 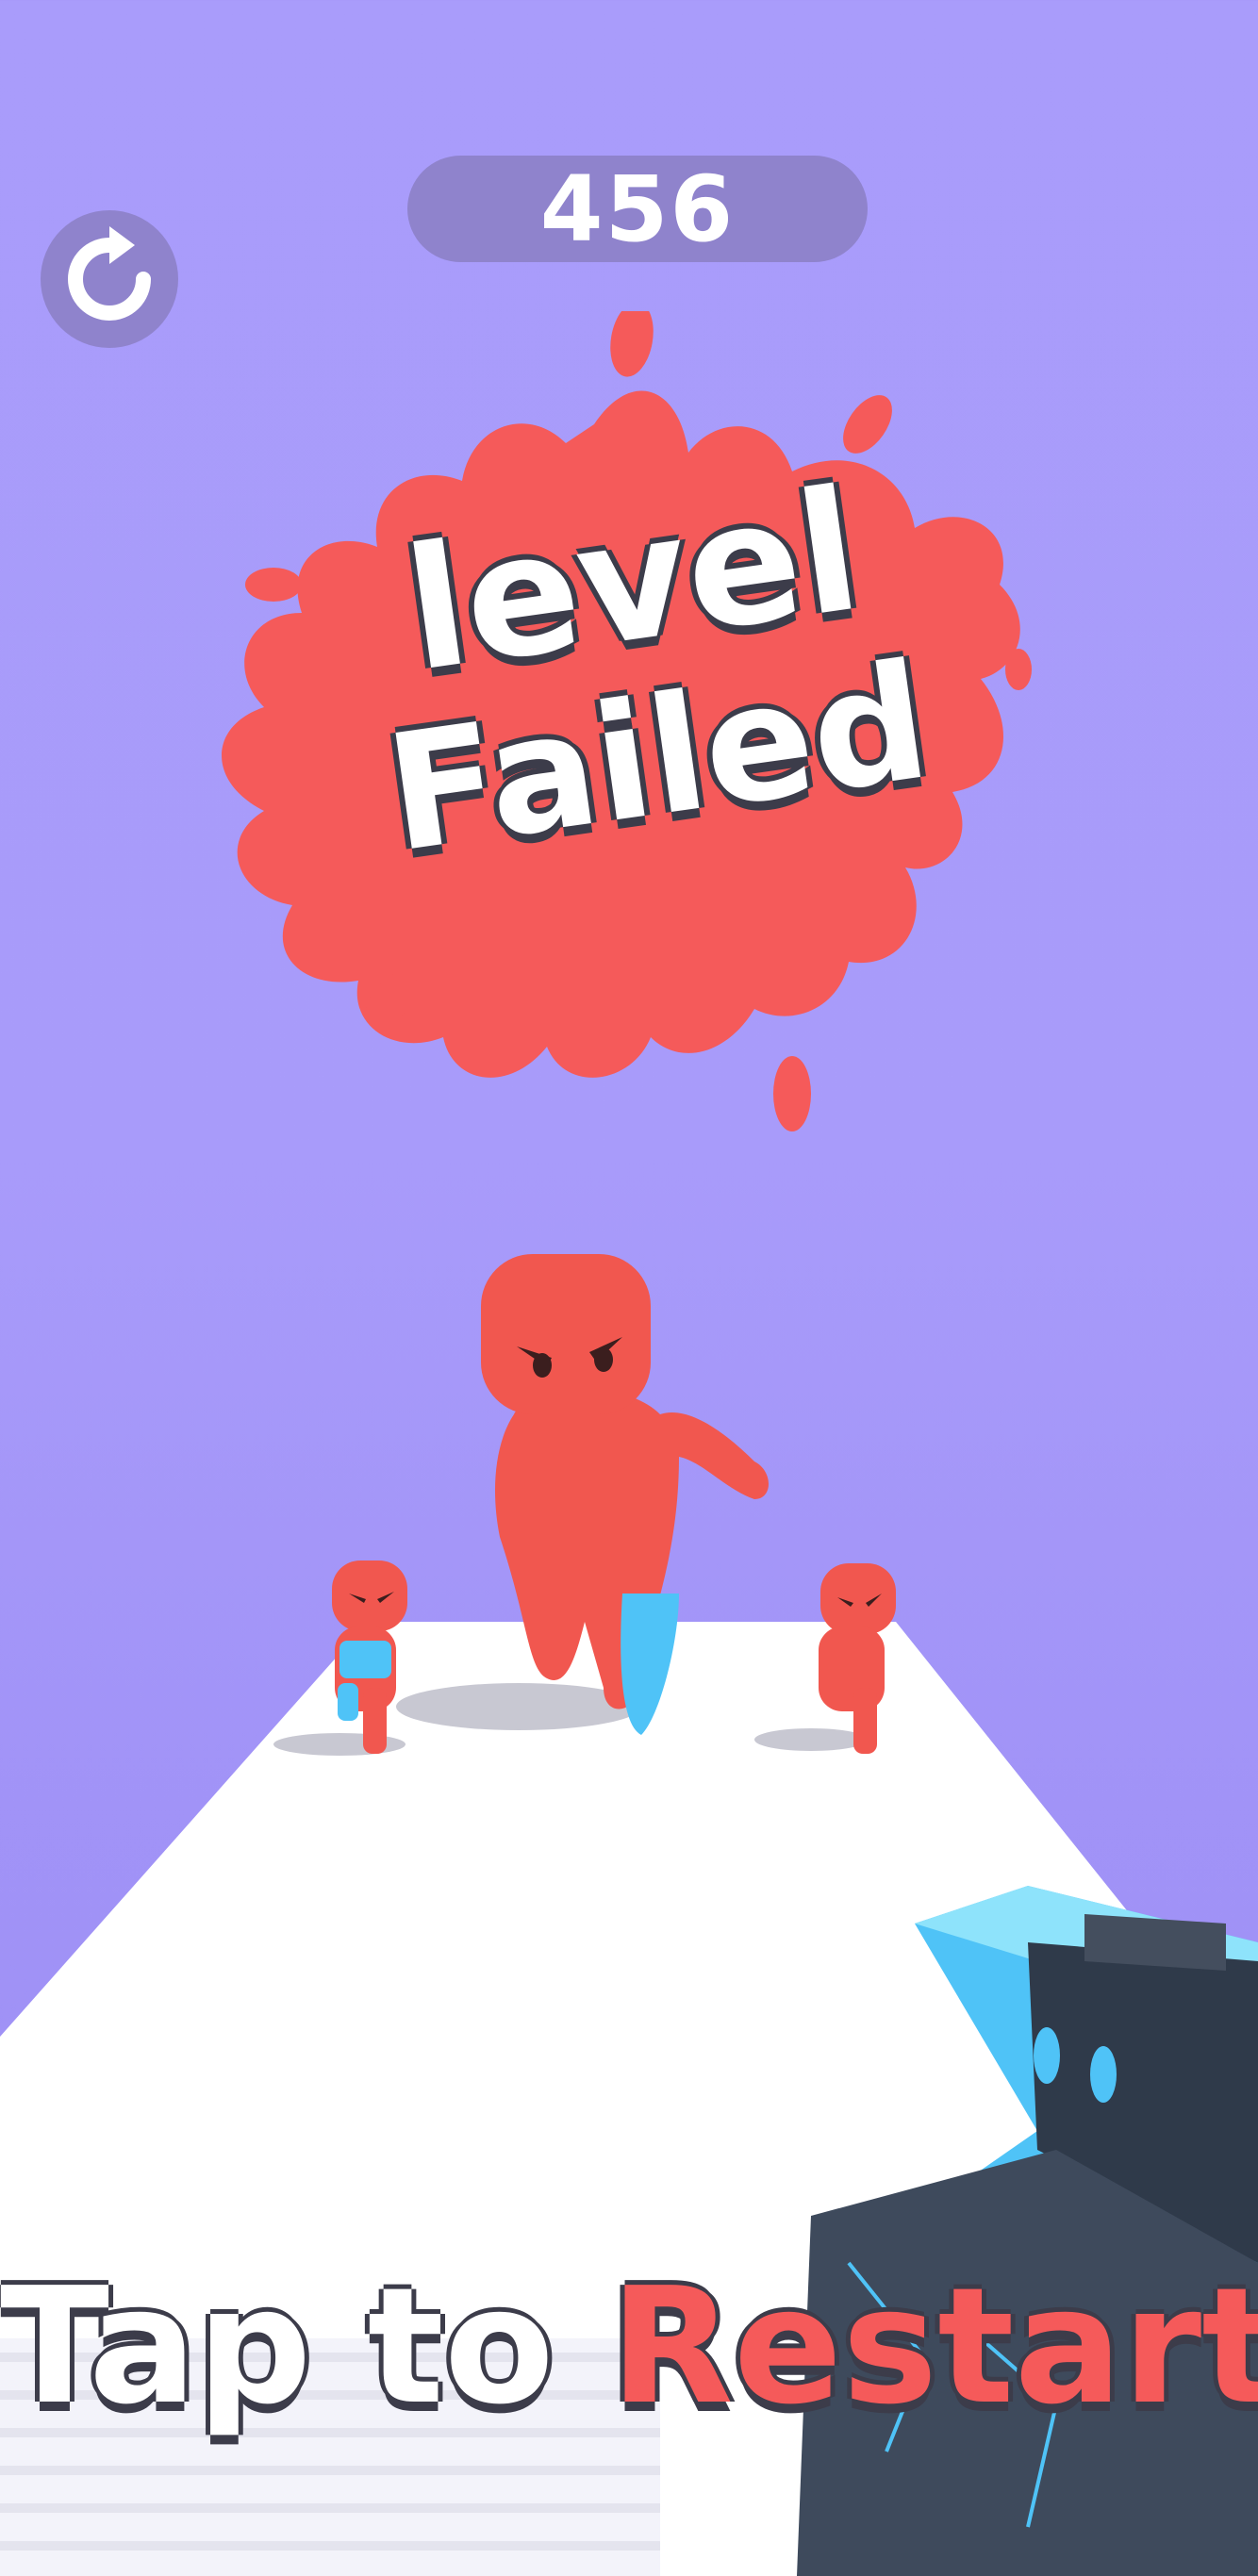 What do you see at coordinates (933, 2347) in the screenshot?
I see `restart-label: Restart` at bounding box center [933, 2347].